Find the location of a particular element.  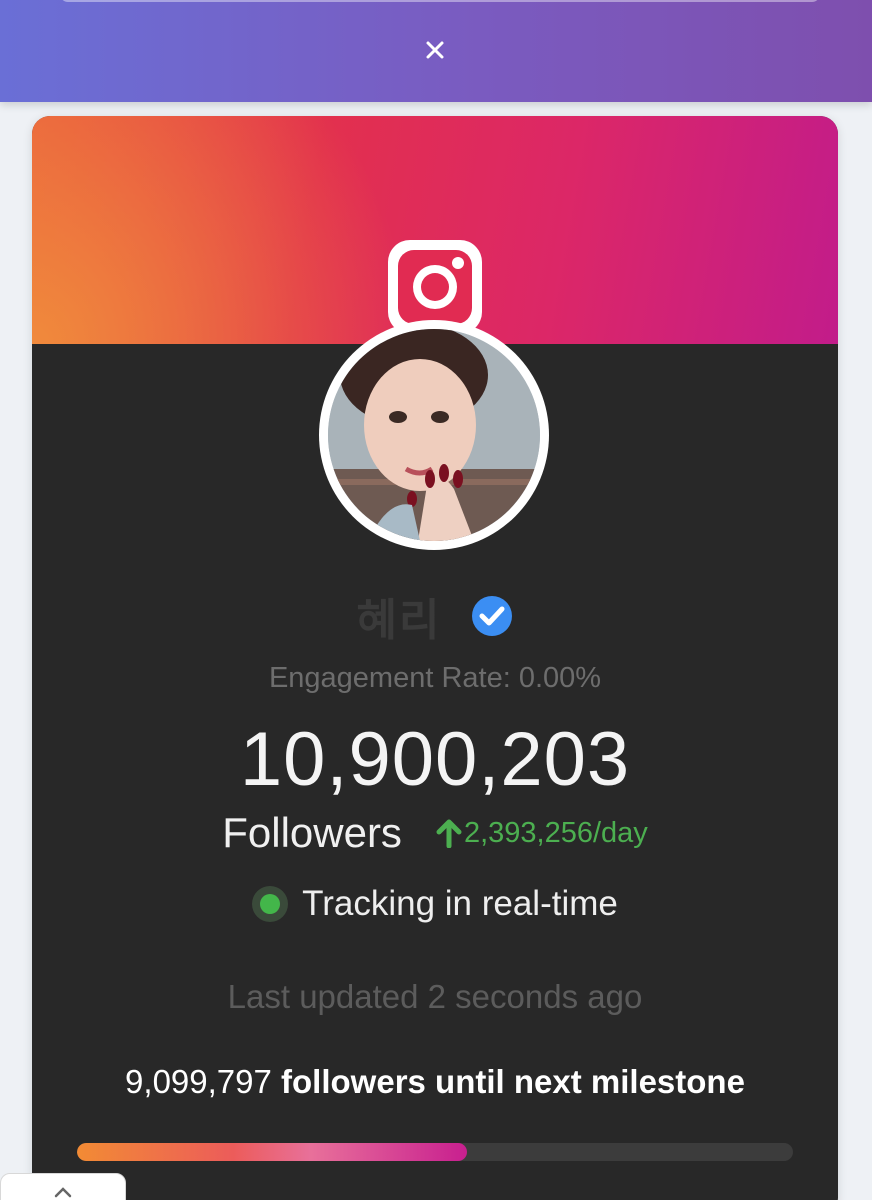

tracking-text: Tracking in real-time is located at coordinates (460, 903).